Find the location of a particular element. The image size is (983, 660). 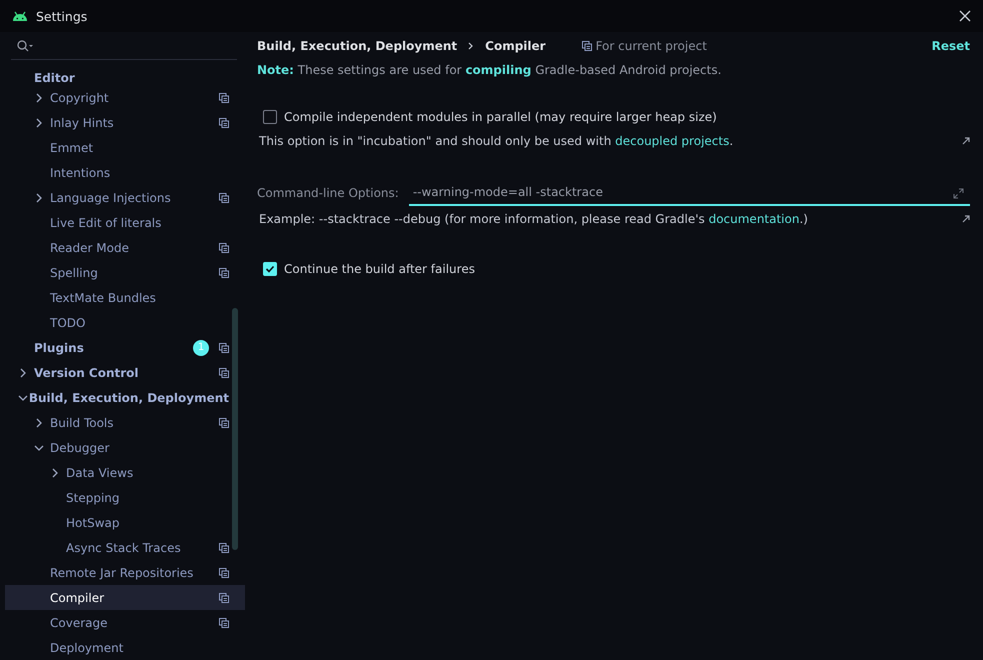

tree-item: TODO is located at coordinates (125, 322).